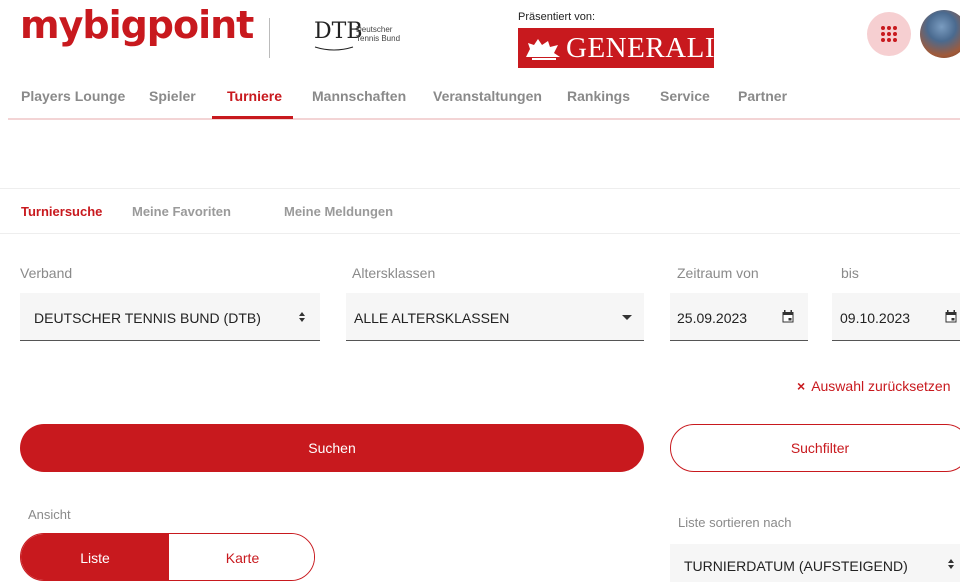 This screenshot has height=582, width=960. Describe the element at coordinates (801, 386) in the screenshot. I see `close-icon: ×` at that location.